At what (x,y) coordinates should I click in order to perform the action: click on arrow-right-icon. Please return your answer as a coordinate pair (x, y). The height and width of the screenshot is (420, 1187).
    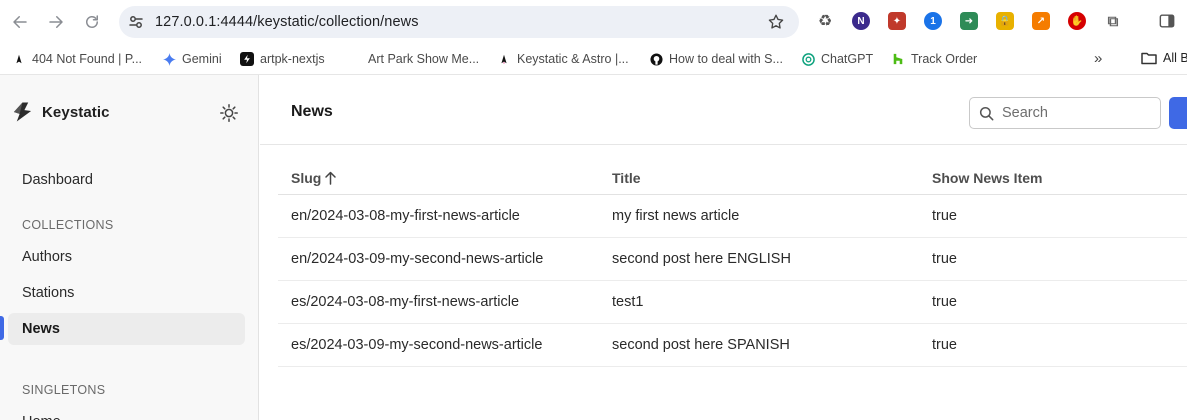
    Looking at the image, I should click on (56, 22).